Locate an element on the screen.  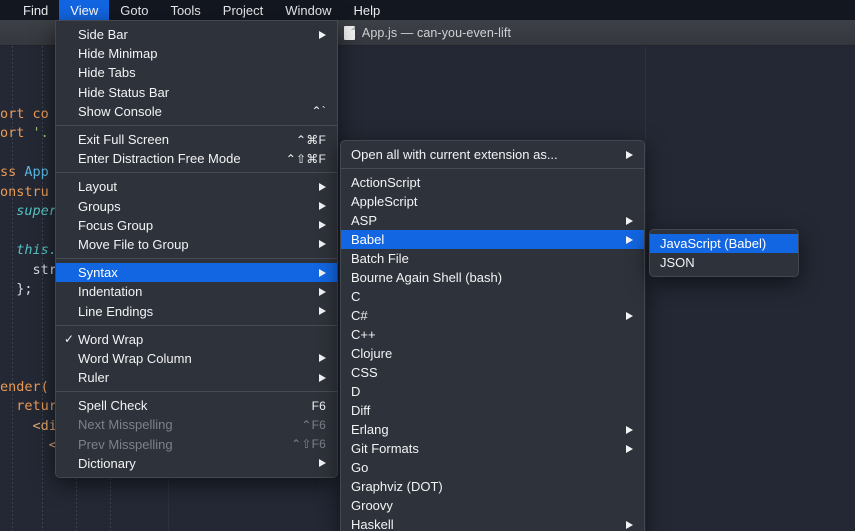
menu-item-label: C++ is located at coordinates (363, 334).